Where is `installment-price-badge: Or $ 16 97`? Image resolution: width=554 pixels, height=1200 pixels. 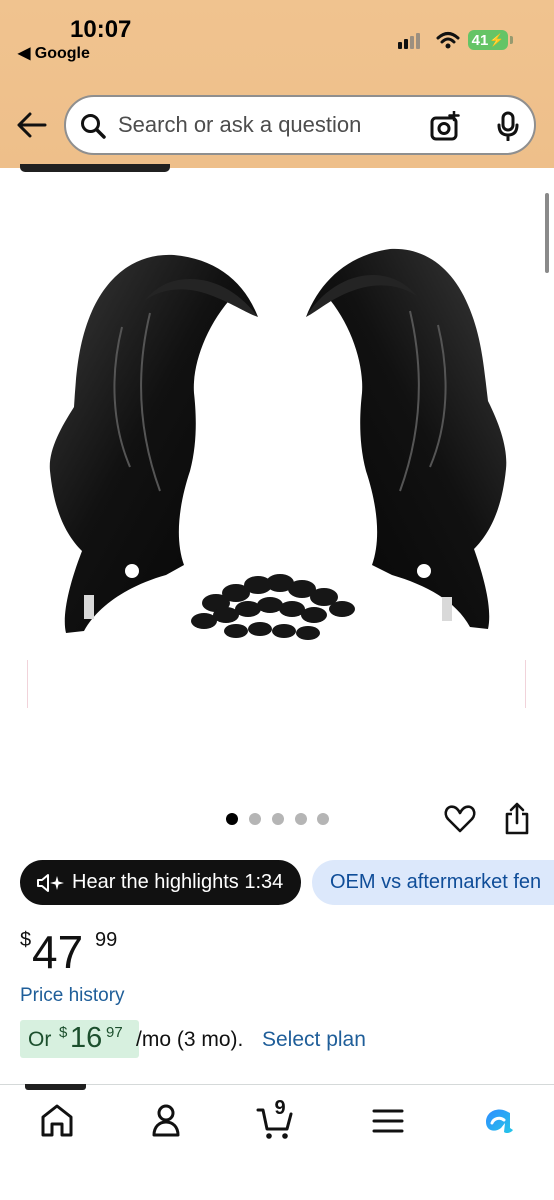
installment-price-badge: Or $ 16 97 is located at coordinates (79, 1039).